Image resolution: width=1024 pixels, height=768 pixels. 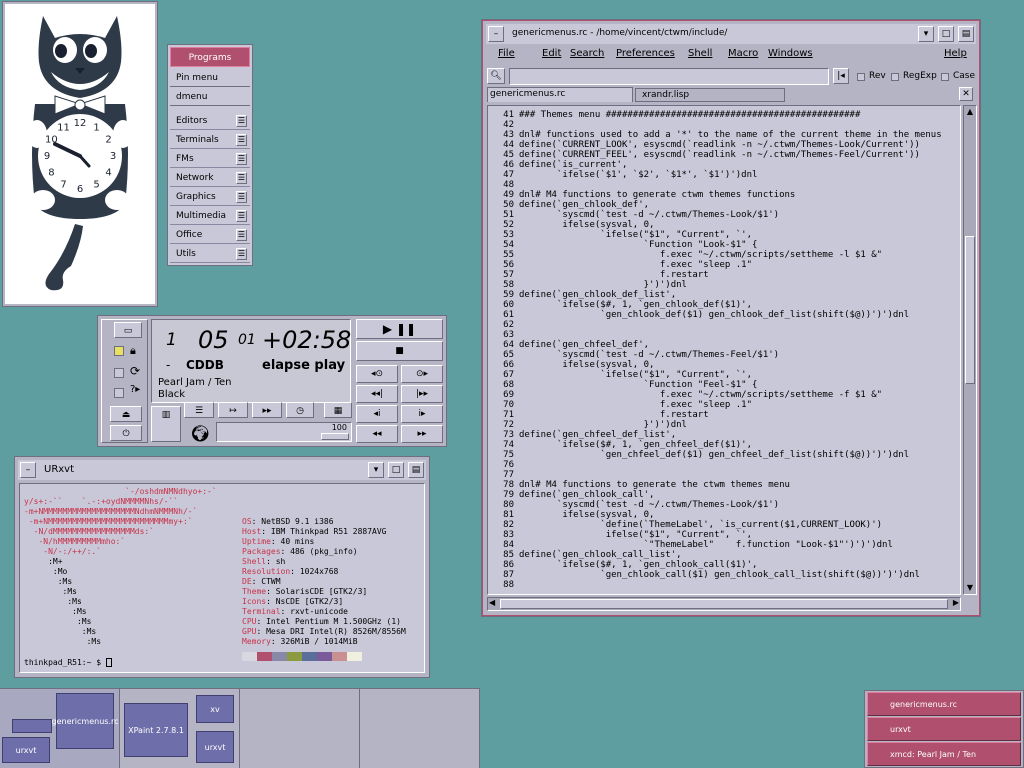 I want to click on regexp-checkbox, so click(x=895, y=77).